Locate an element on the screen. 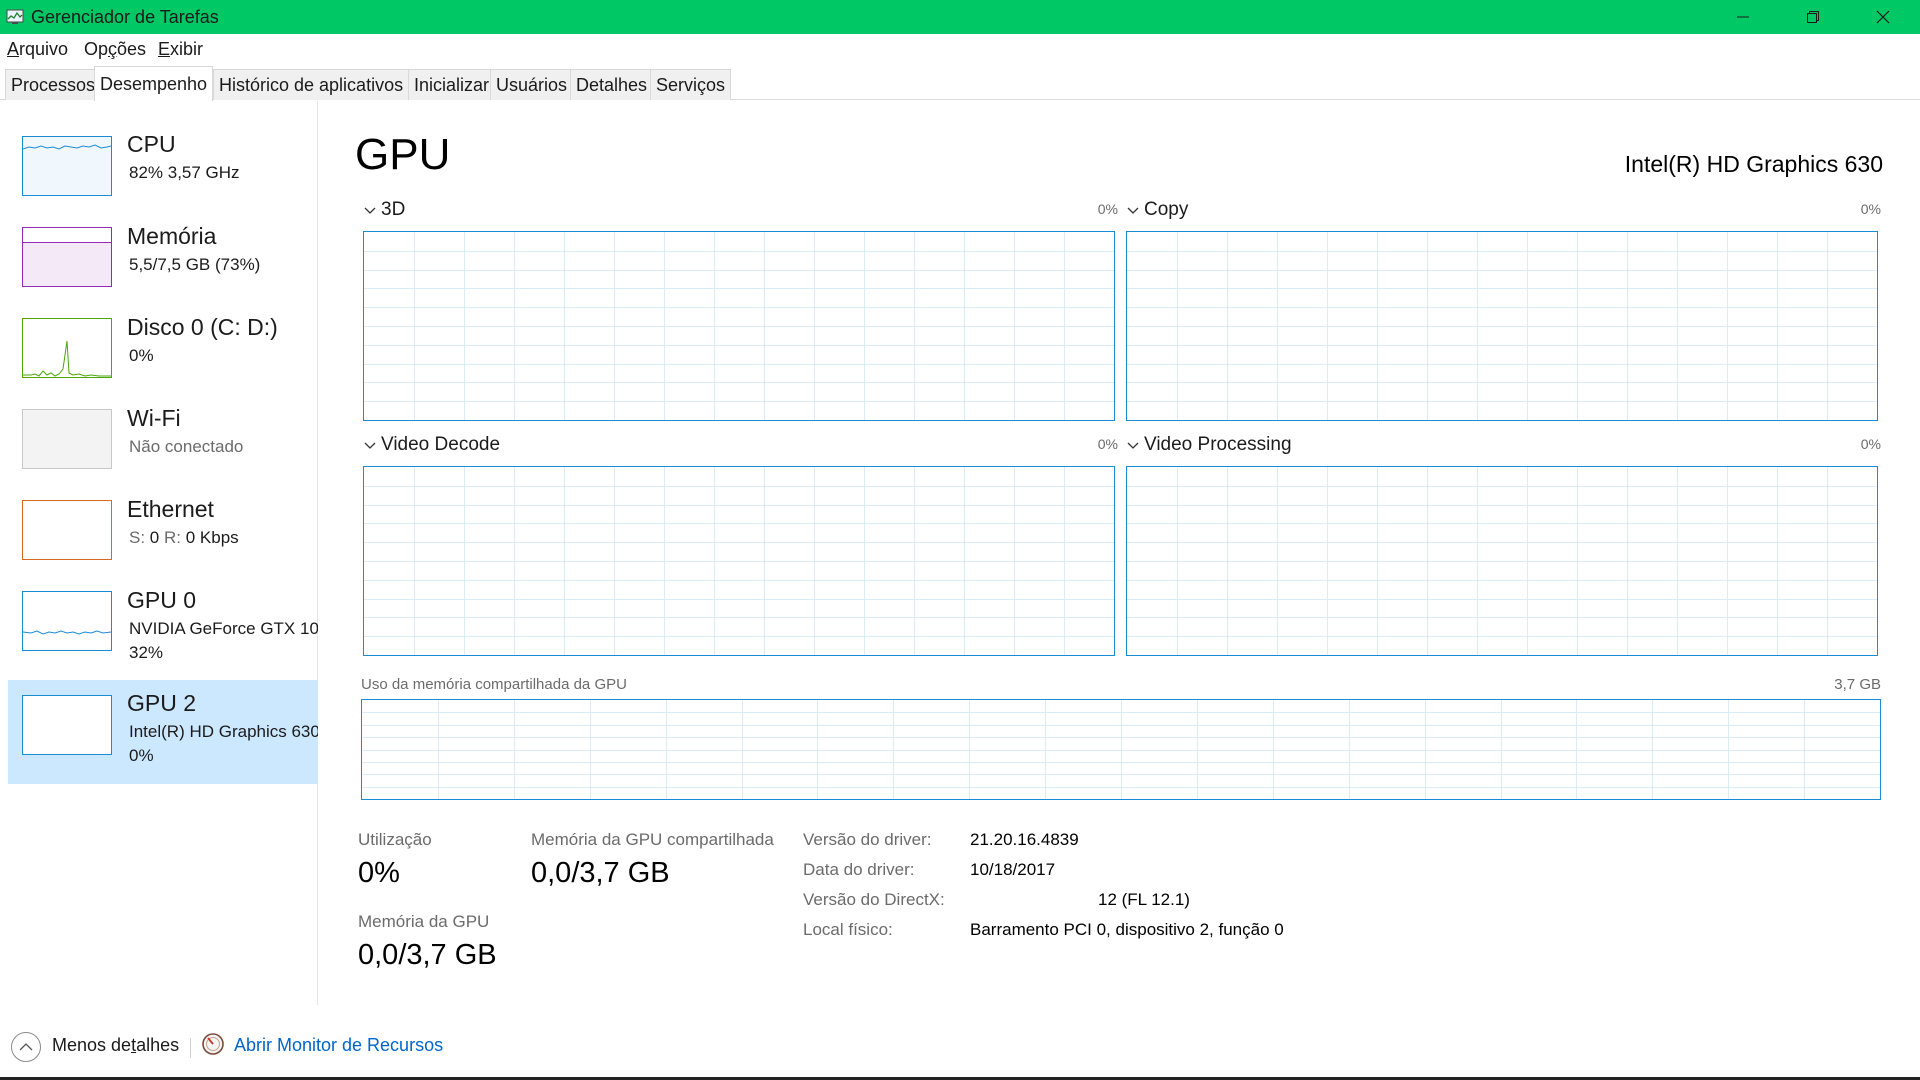 The height and width of the screenshot is (1080, 1920). less-details-text-a: Menos de is located at coordinates (92, 1045).